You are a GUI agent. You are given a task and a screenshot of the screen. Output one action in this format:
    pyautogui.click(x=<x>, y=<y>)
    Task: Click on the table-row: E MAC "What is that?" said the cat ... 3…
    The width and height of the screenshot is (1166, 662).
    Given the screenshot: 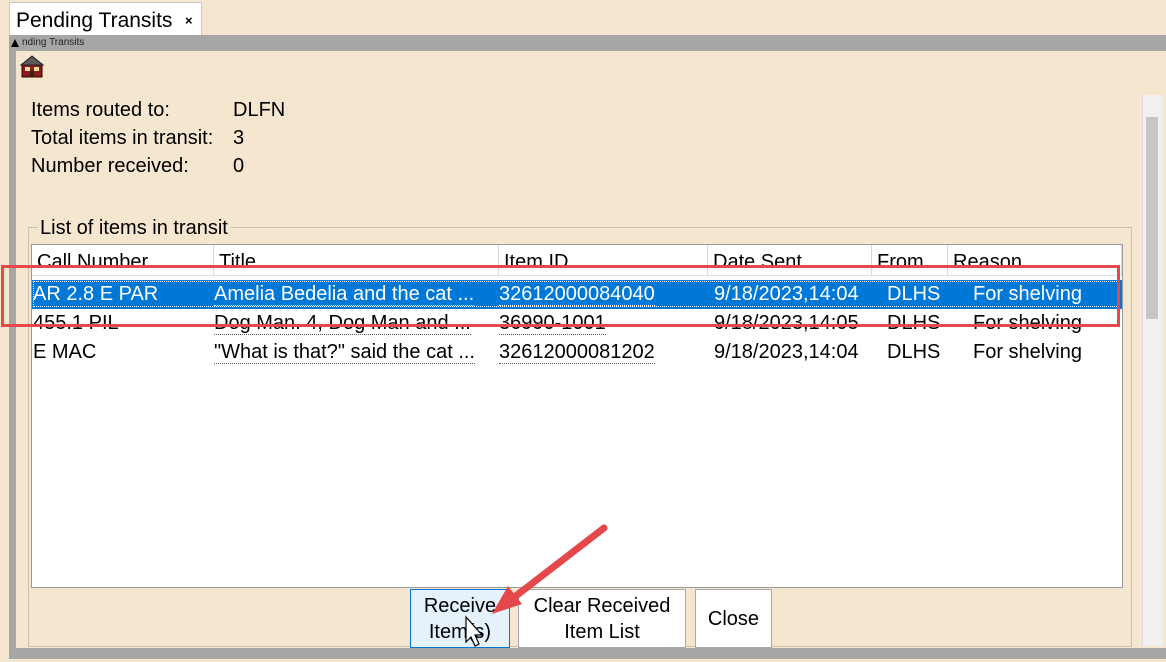 What is the action you would take?
    pyautogui.click(x=577, y=352)
    